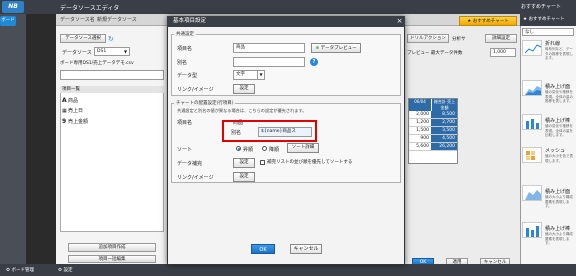  I want to click on recommend-search-input: なし, so click(548, 32).